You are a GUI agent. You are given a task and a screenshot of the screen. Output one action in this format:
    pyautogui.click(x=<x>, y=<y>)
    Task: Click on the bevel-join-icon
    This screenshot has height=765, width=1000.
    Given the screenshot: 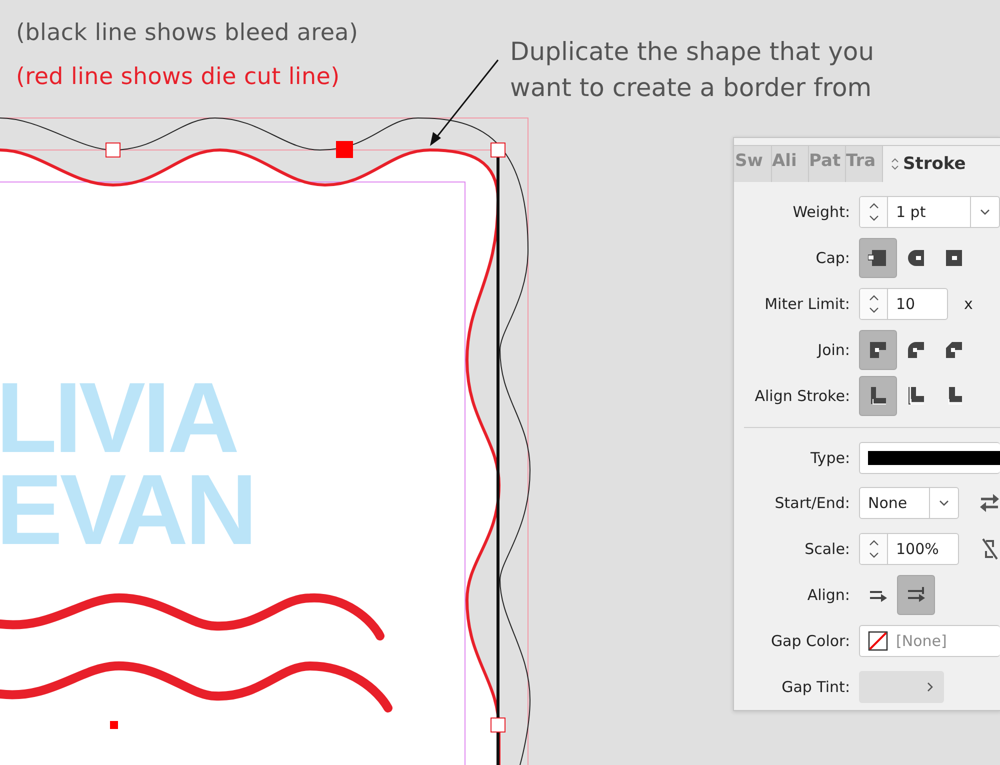 What is the action you would take?
    pyautogui.click(x=954, y=350)
    